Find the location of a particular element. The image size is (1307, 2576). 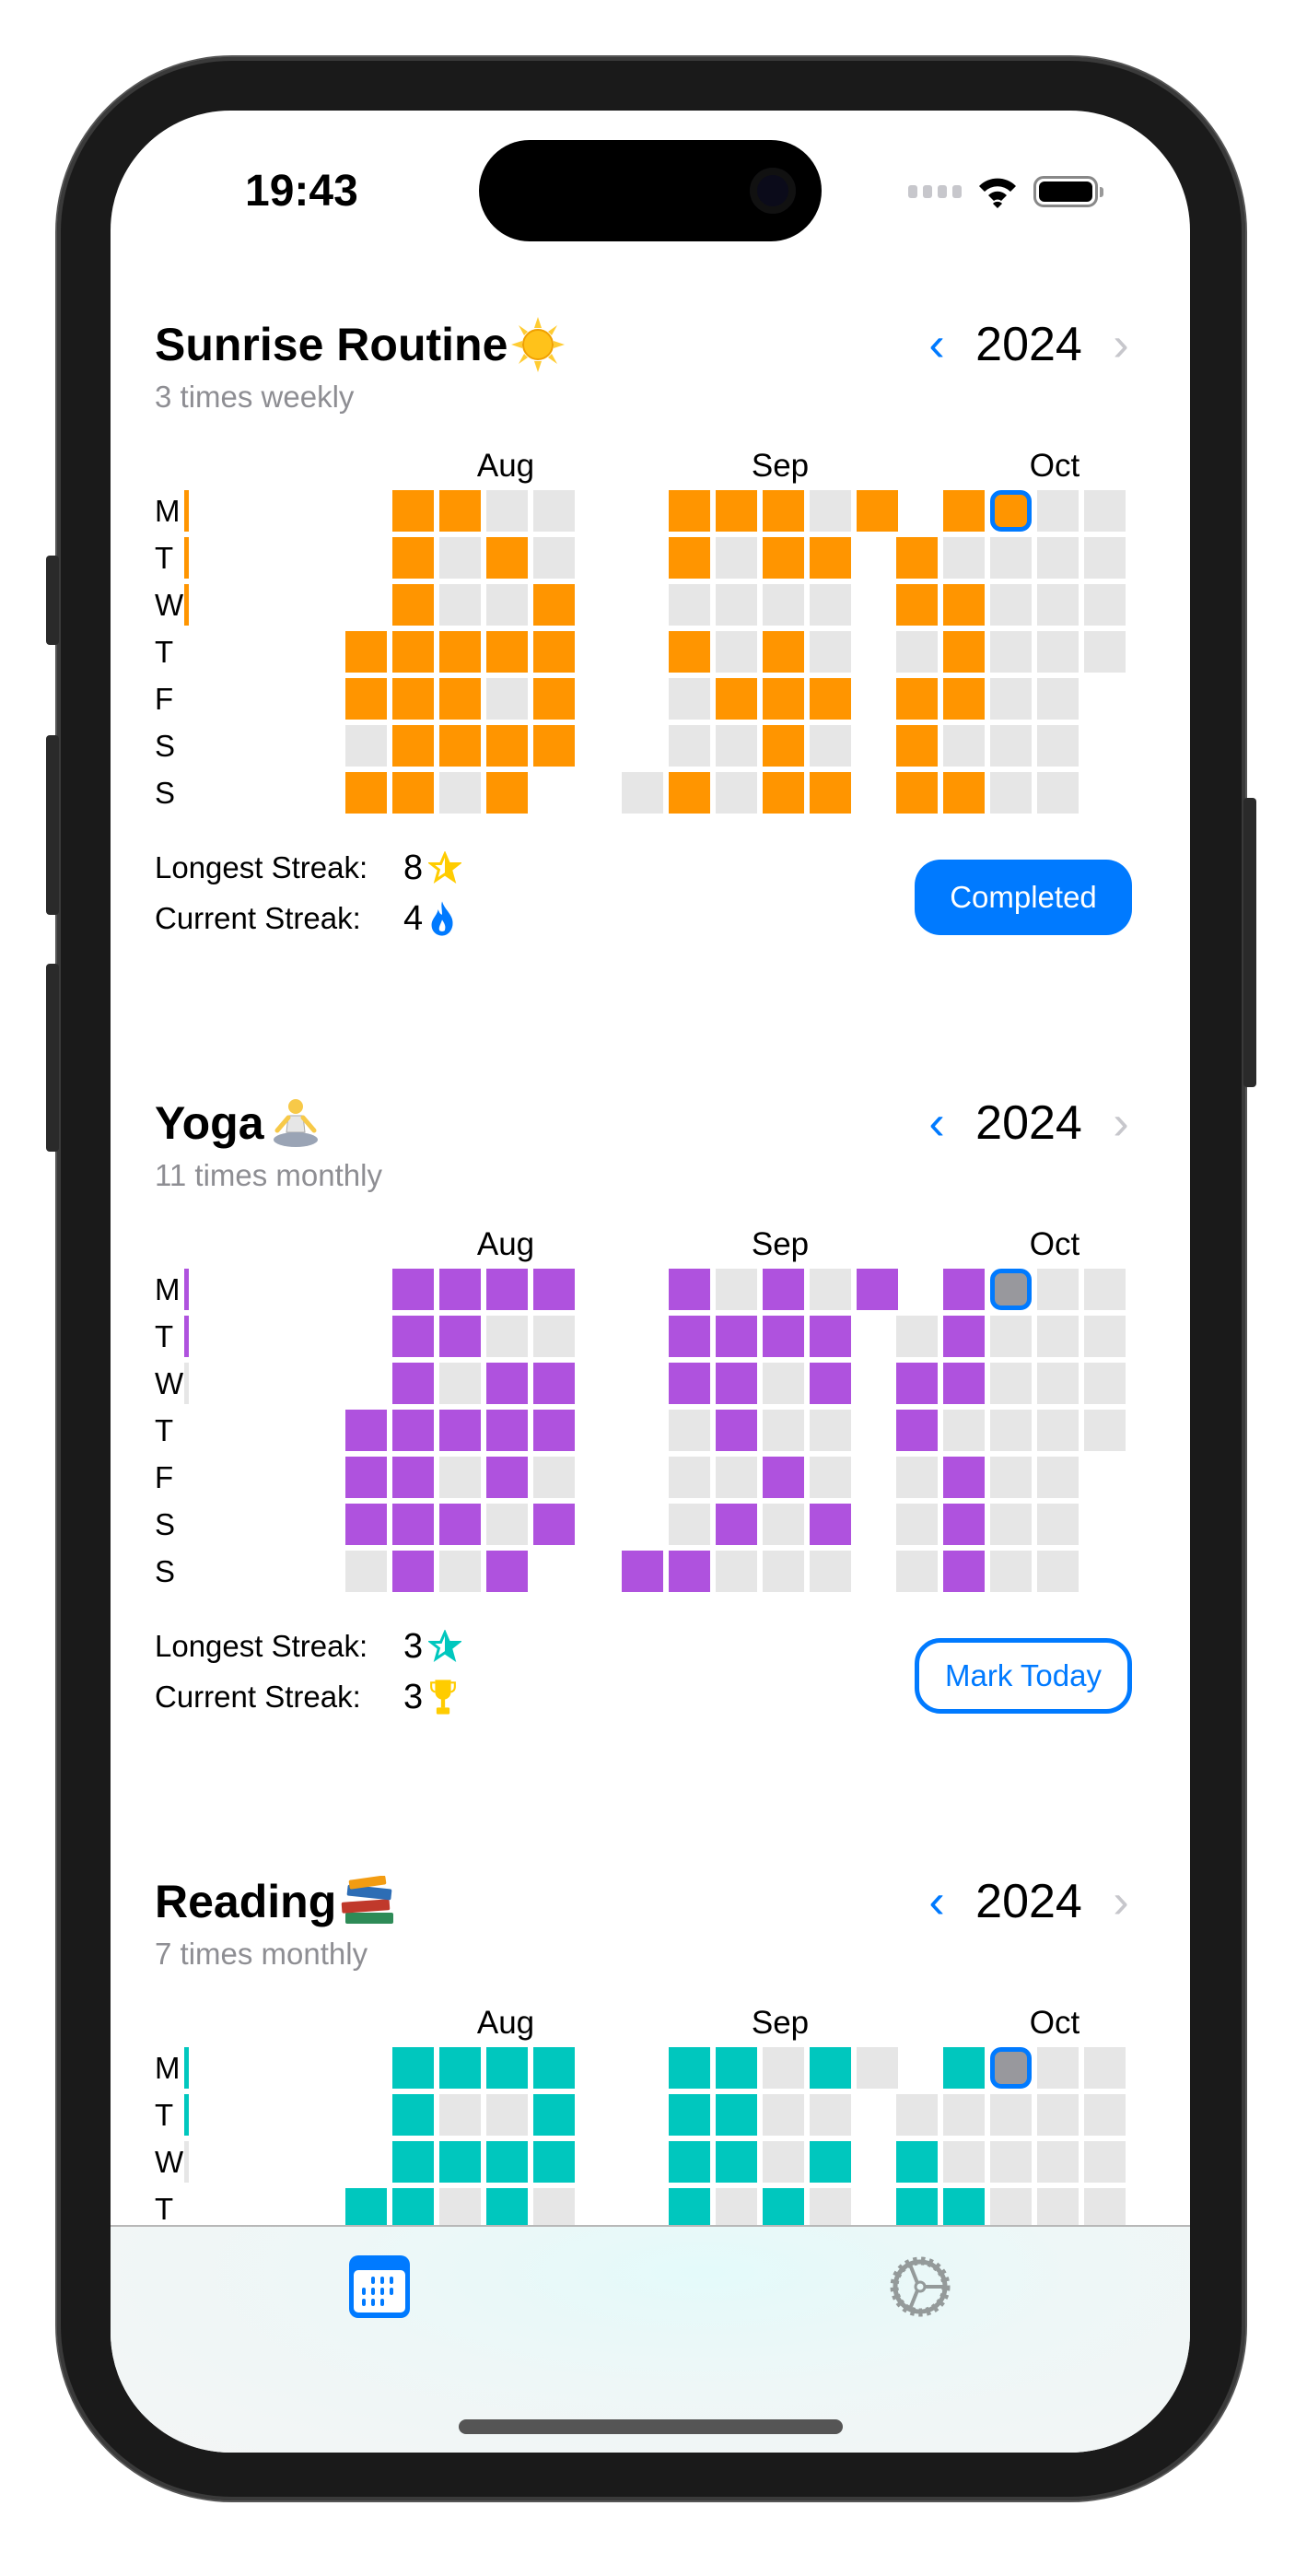

tab-calendar is located at coordinates (380, 2286).